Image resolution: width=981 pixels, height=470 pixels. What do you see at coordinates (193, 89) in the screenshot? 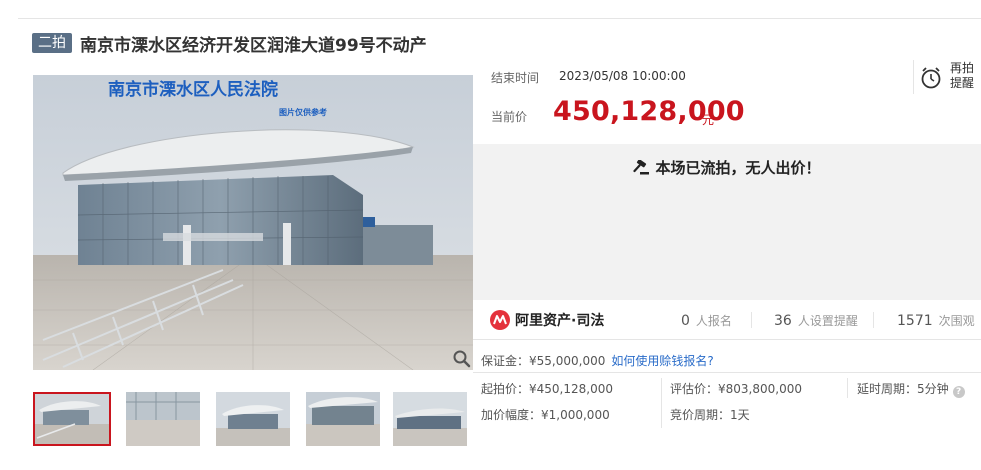
I see `image-court-sign: 南京市溧水区人民法院` at bounding box center [193, 89].